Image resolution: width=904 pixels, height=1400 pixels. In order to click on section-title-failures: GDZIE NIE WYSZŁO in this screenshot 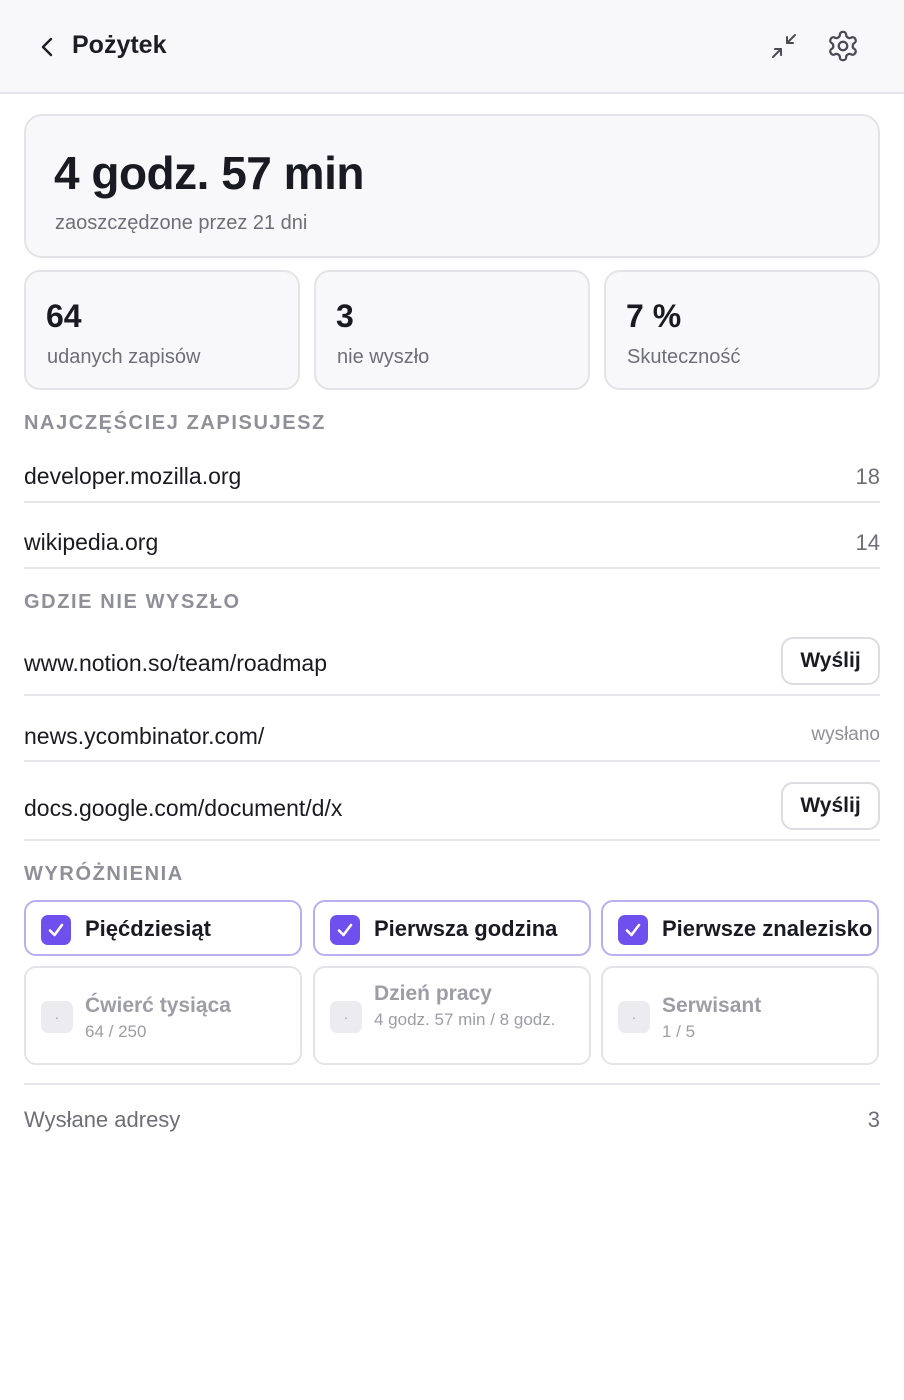, I will do `click(132, 602)`.